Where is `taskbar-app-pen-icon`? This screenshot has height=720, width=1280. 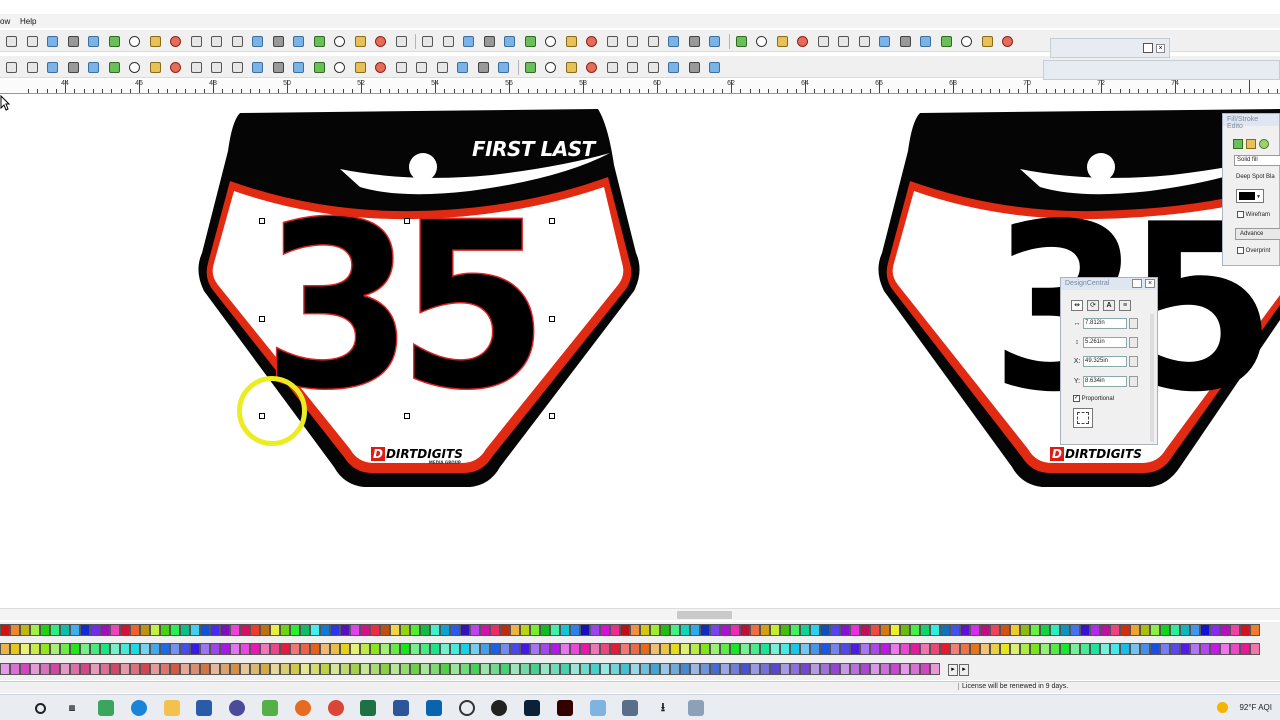 taskbar-app-pen-icon is located at coordinates (598, 708).